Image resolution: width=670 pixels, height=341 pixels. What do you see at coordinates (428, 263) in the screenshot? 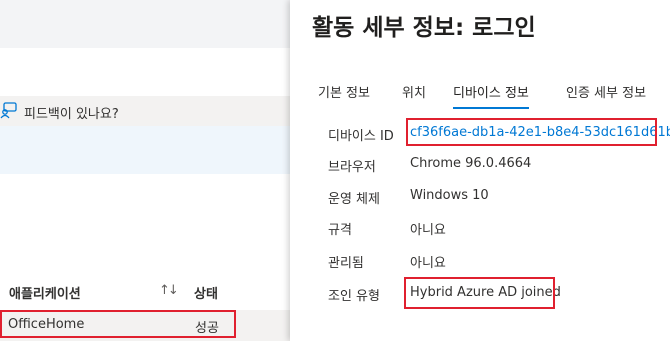
I see `managed-value: 아니요` at bounding box center [428, 263].